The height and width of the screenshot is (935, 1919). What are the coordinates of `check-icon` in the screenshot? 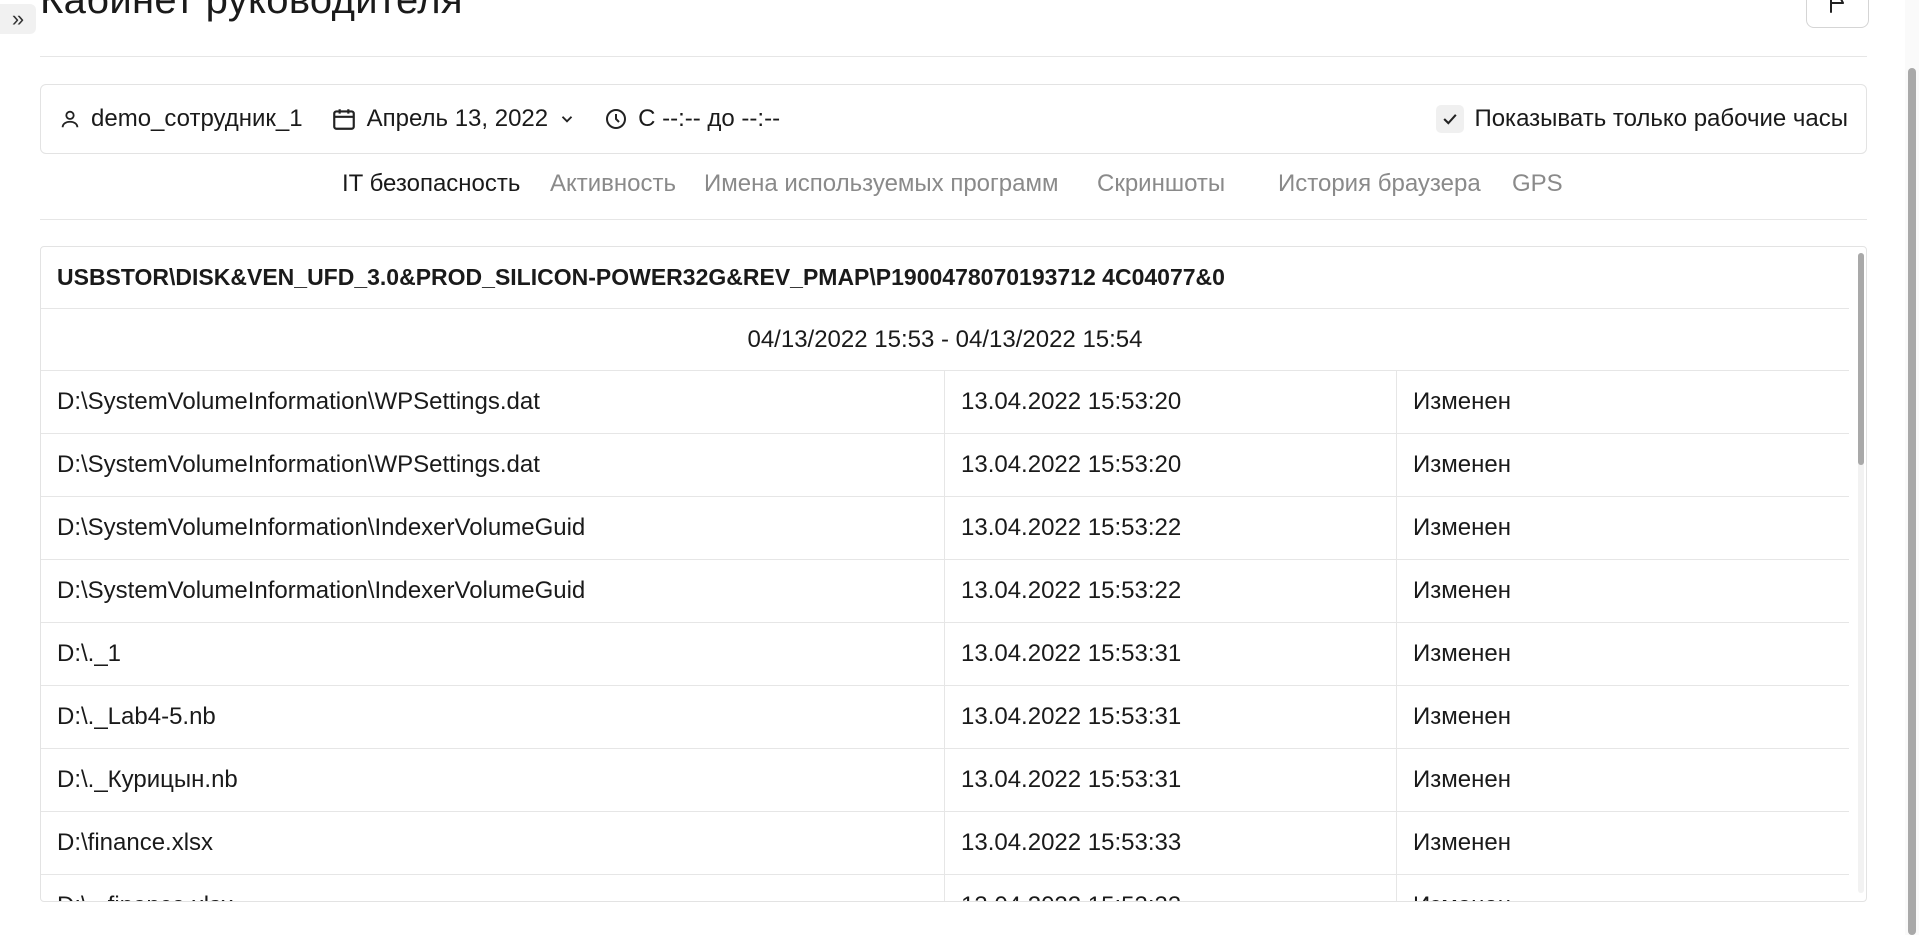 It's located at (1450, 119).